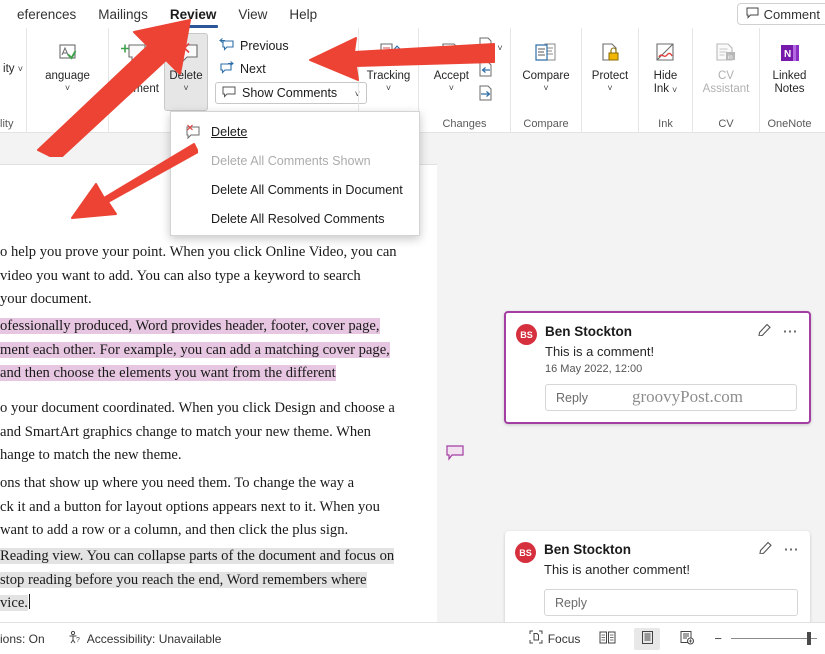 The width and height of the screenshot is (825, 654). What do you see at coordinates (7, 124) in the screenshot?
I see `ribbon-group-label-accessibility: lity` at bounding box center [7, 124].